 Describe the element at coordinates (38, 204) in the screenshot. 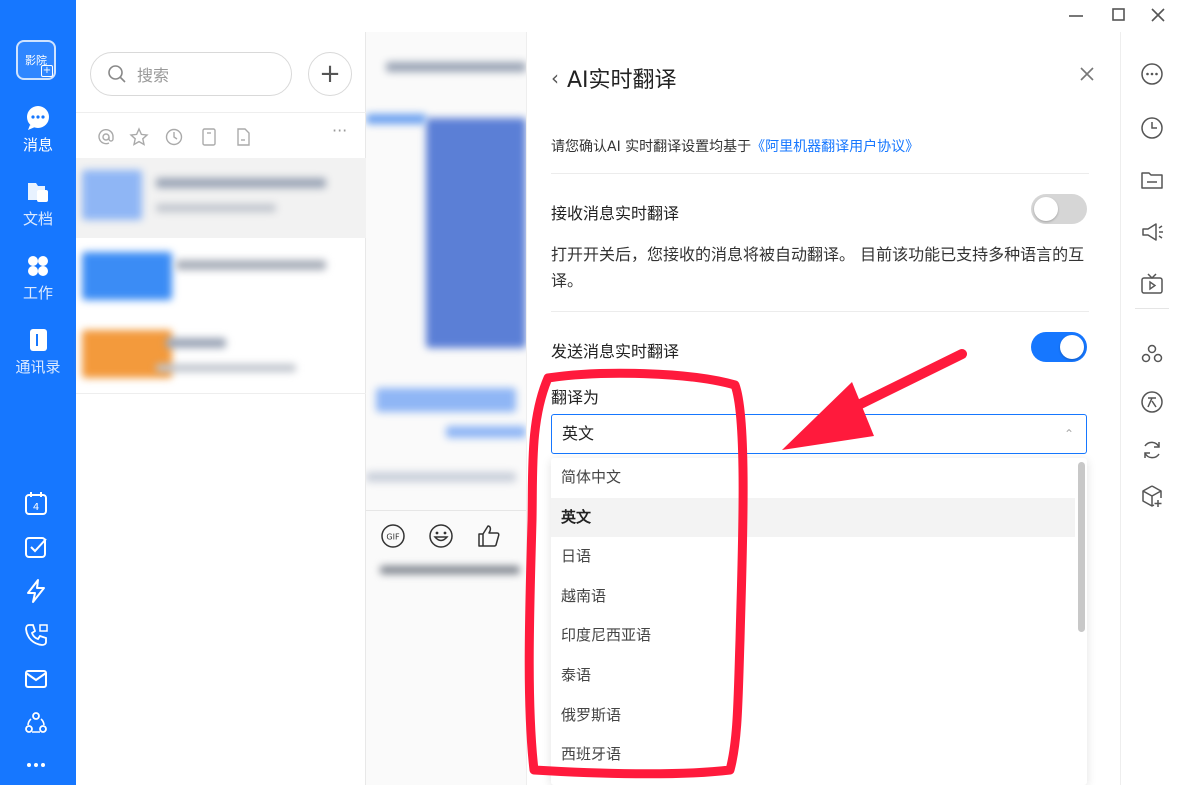

I see `nav-item-docs: 文档` at that location.